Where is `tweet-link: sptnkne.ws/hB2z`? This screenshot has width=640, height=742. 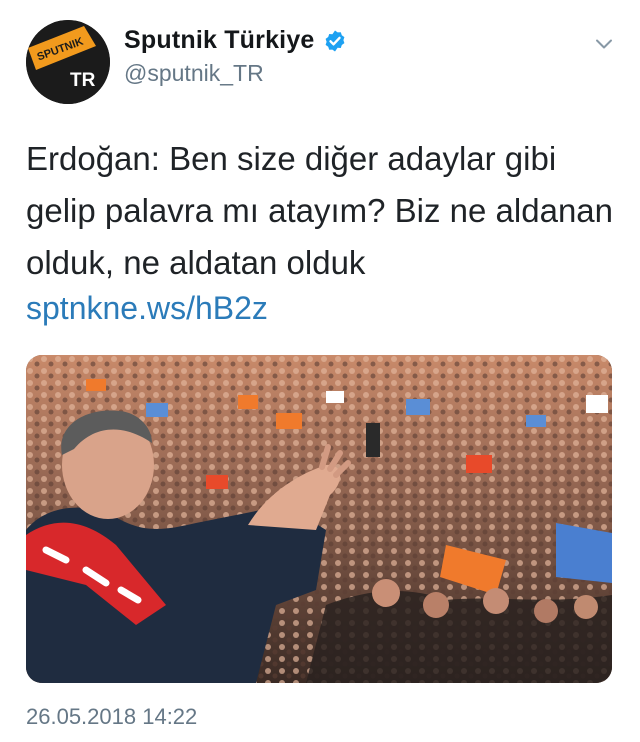
tweet-link: sptnkne.ws/hB2z is located at coordinates (147, 308).